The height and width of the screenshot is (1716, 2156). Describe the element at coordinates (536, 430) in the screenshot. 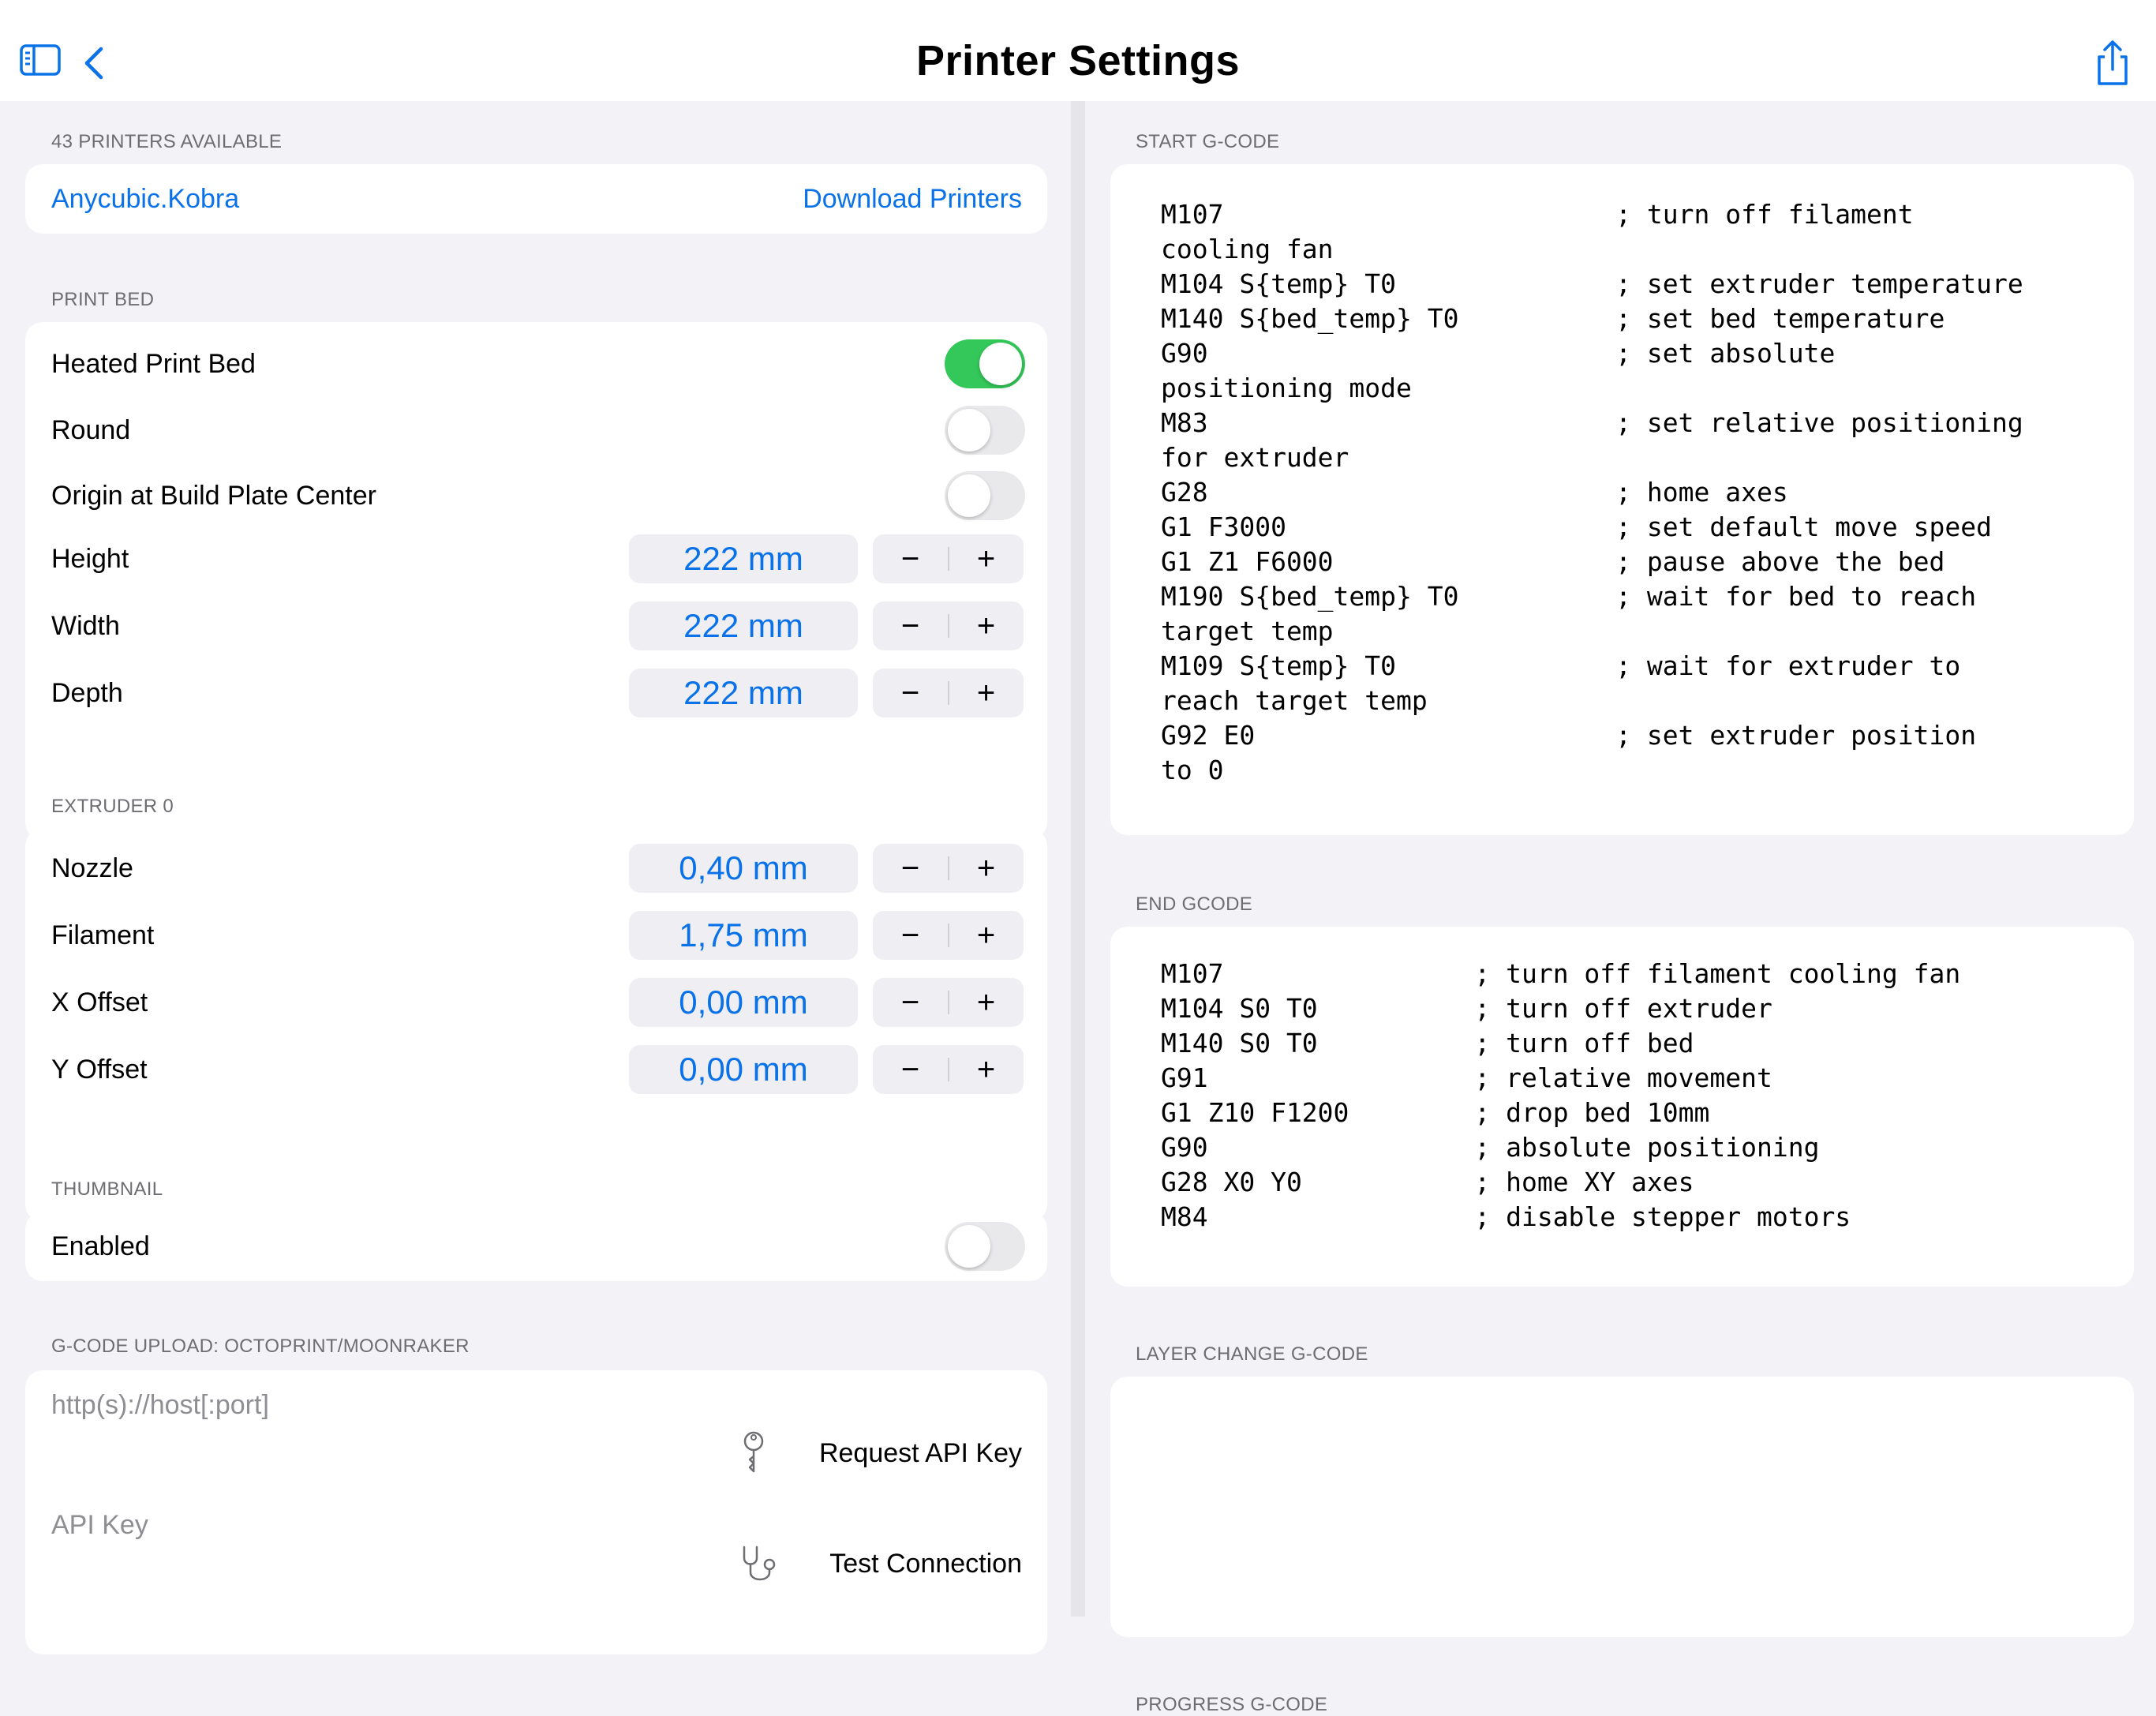

I see `round-row: Round` at that location.